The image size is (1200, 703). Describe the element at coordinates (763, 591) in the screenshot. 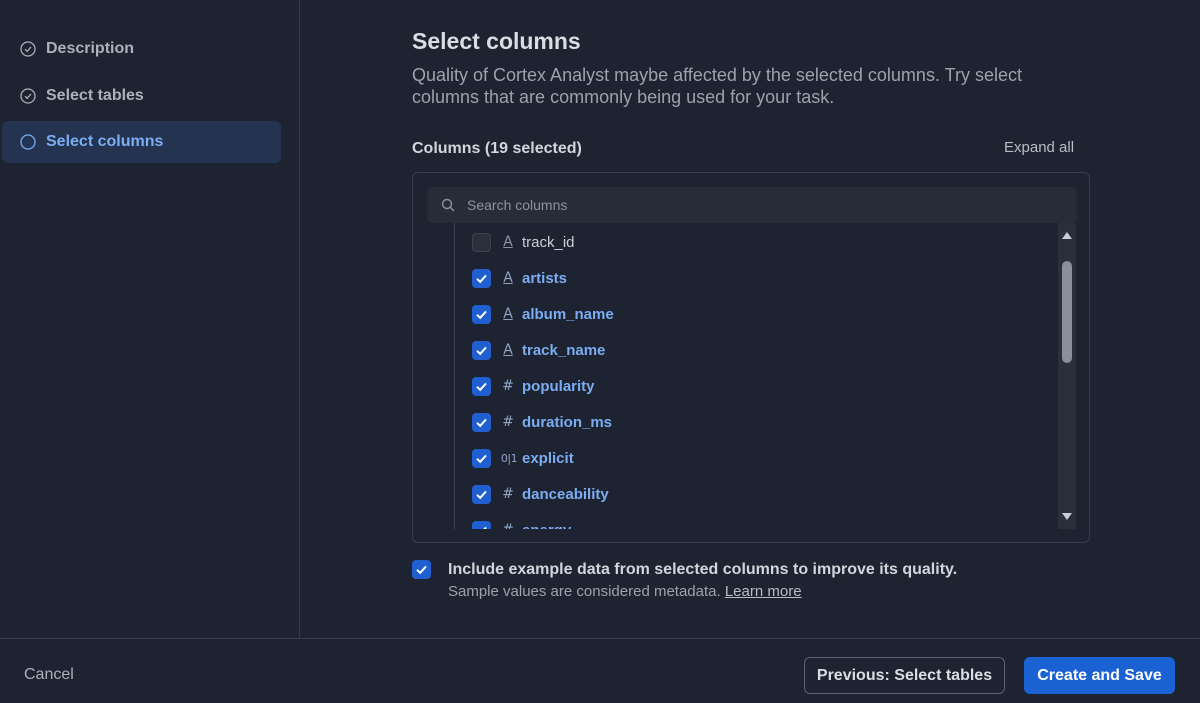

I see `learn-more-link: Learn more` at that location.